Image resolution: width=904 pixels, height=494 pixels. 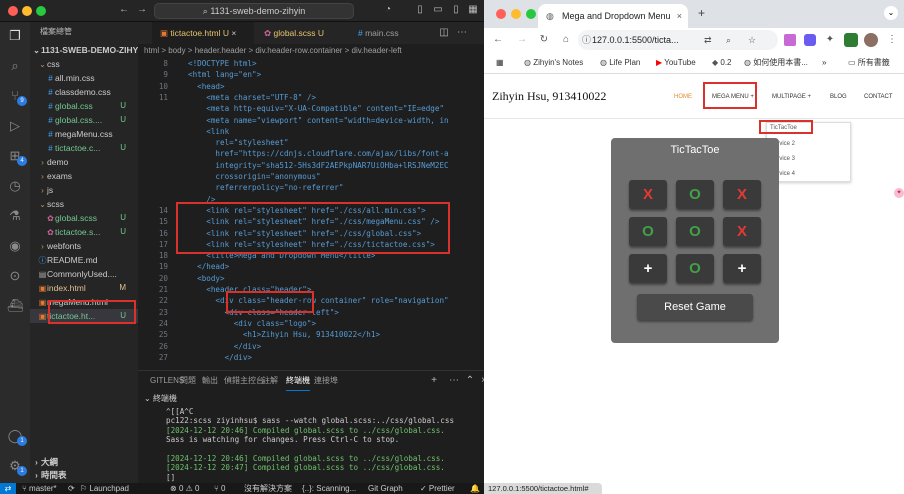 What do you see at coordinates (871, 40) in the screenshot?
I see `profile-avatar` at bounding box center [871, 40].